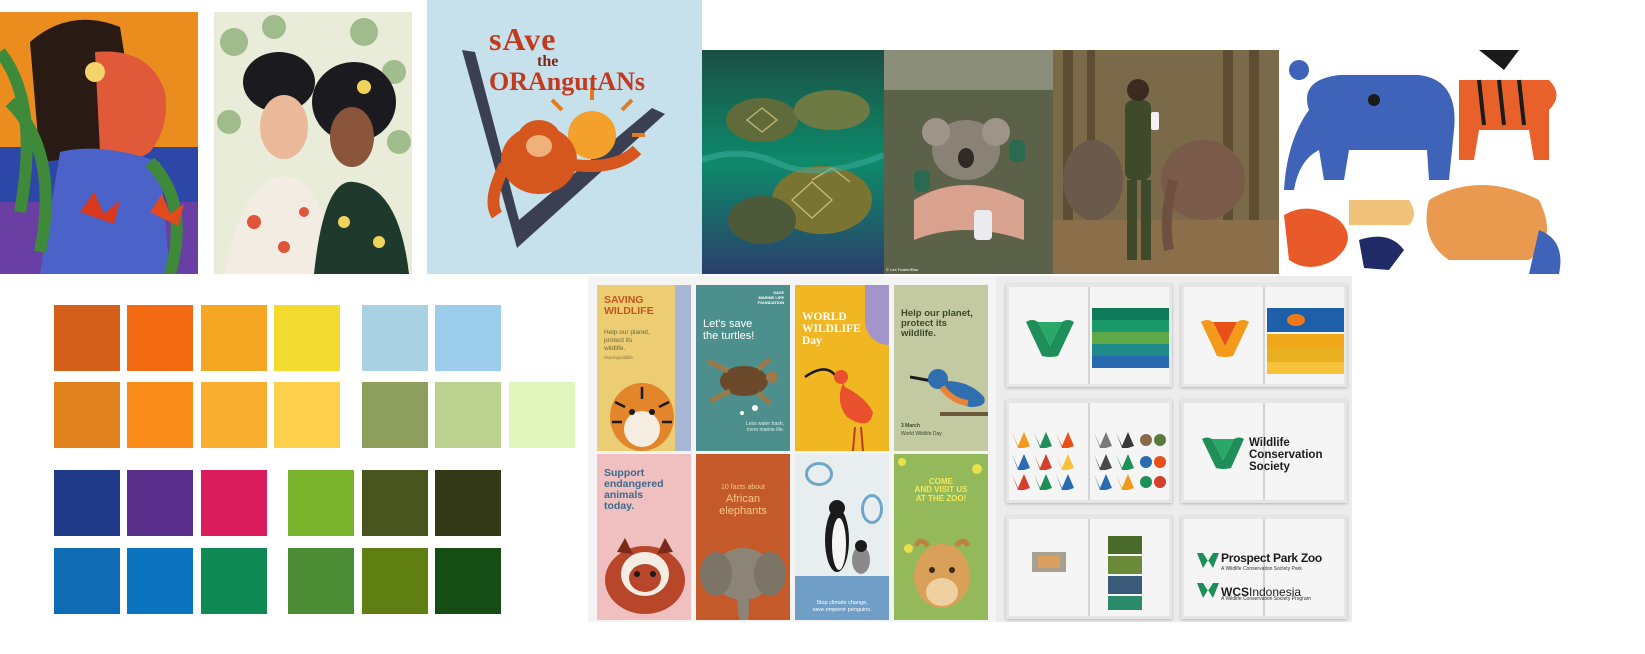 The width and height of the screenshot is (1645, 654). I want to click on poster-endangered-animals: Support endangered animals today., so click(644, 537).